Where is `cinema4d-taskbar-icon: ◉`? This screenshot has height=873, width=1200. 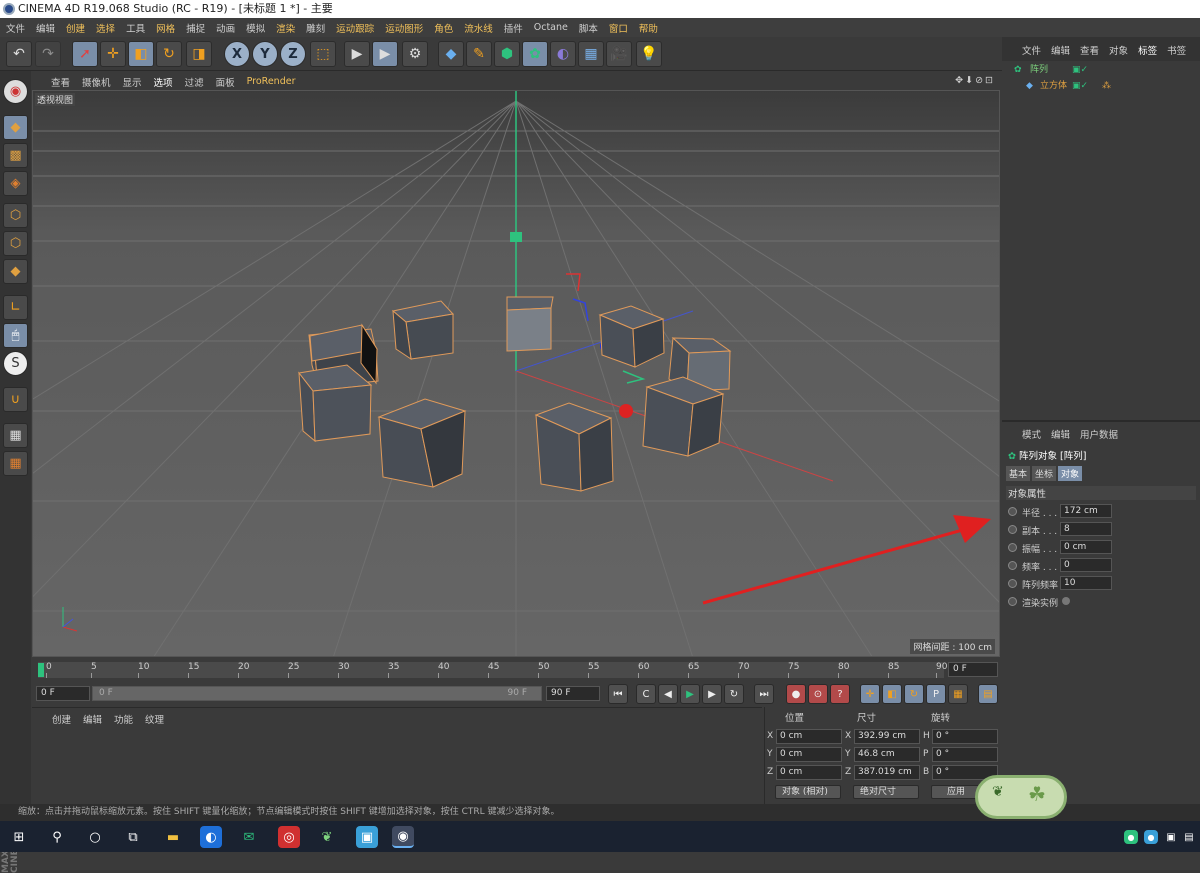 cinema4d-taskbar-icon: ◉ is located at coordinates (403, 837).